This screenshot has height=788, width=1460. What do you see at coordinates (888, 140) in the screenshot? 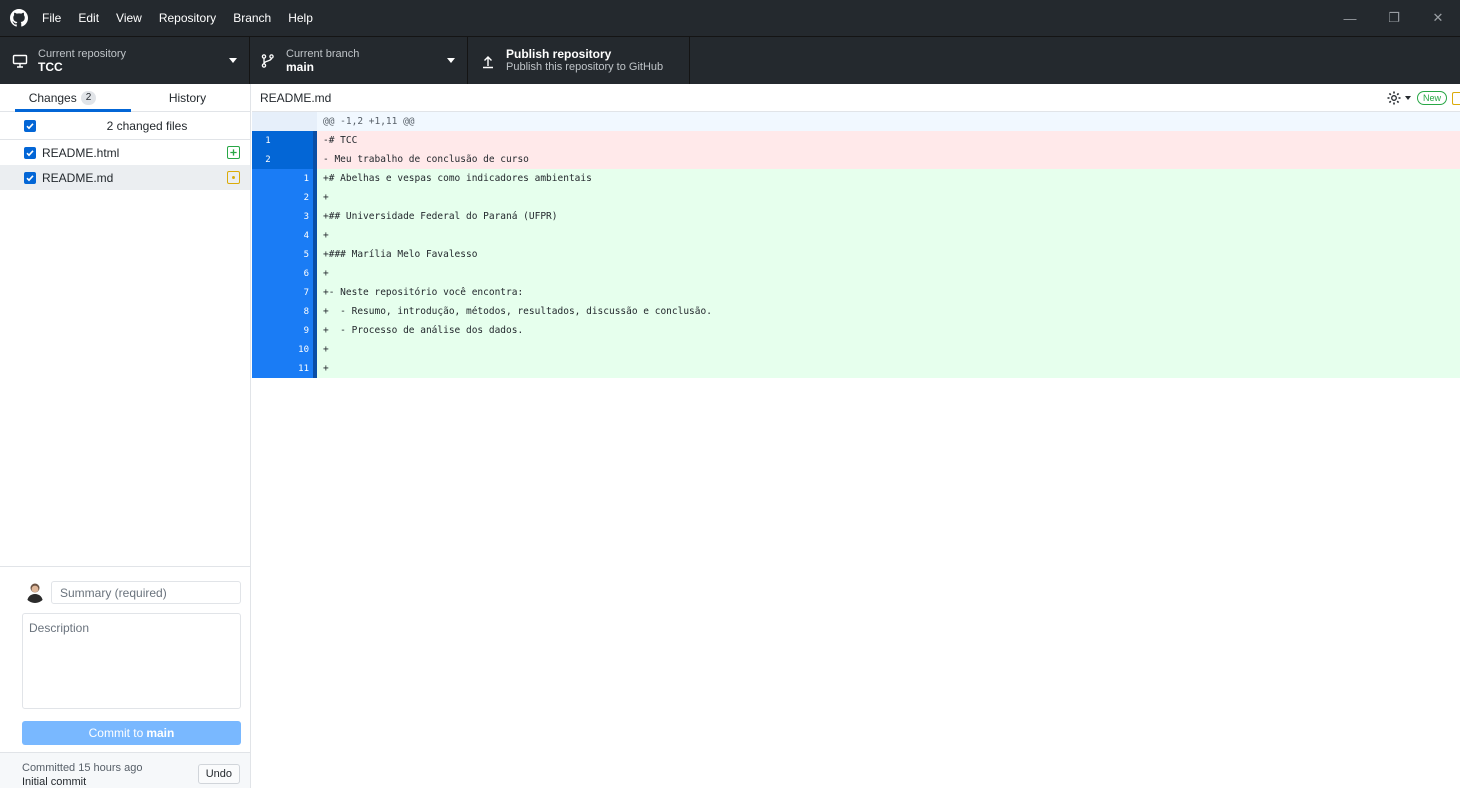
I see `diff-line-text: -# TCC` at bounding box center [888, 140].